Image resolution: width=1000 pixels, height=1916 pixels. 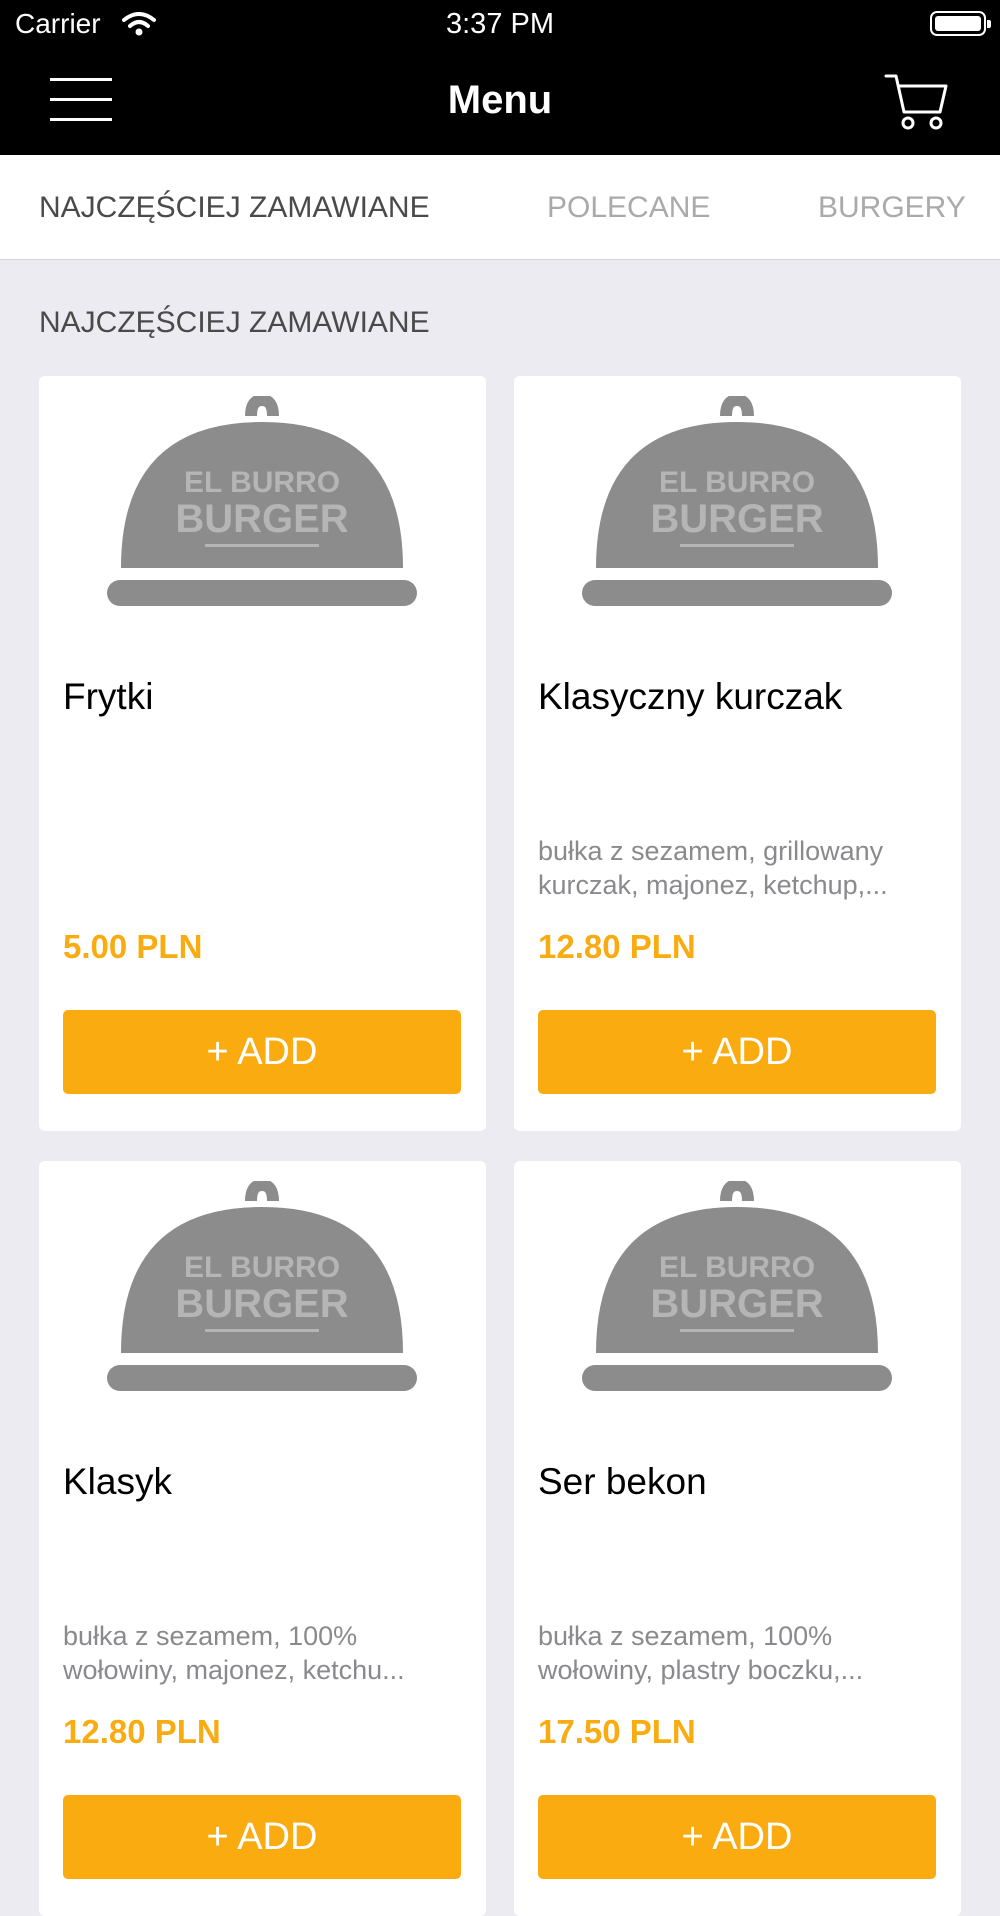 I want to click on status-time: 3:37 PM, so click(x=500, y=24).